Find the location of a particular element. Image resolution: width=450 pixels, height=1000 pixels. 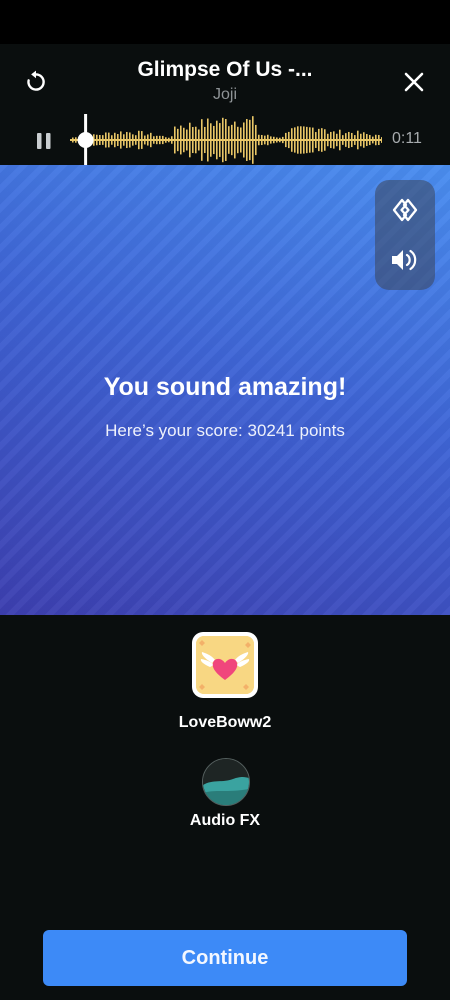

lovebow-effect-art is located at coordinates (225, 665).